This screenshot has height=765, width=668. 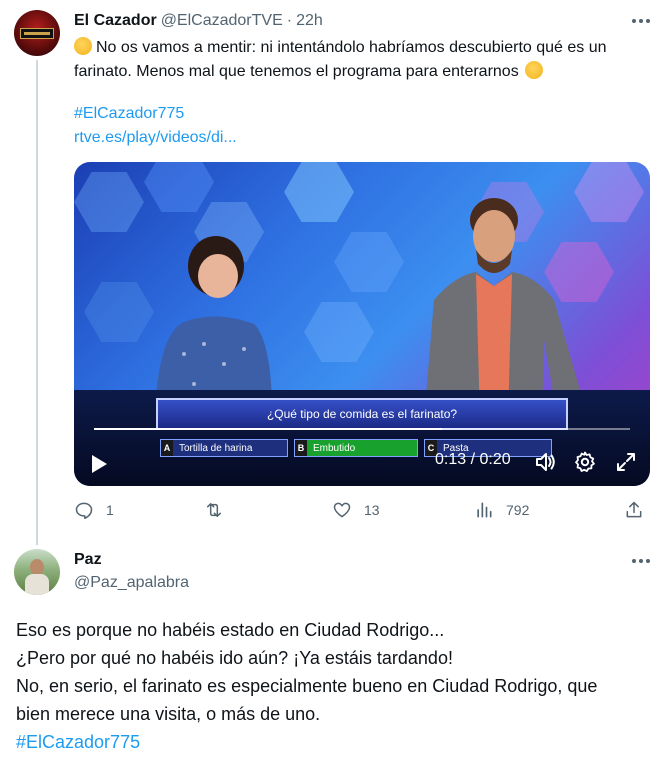 What do you see at coordinates (356, 510) in the screenshot?
I see `like-button: 13` at bounding box center [356, 510].